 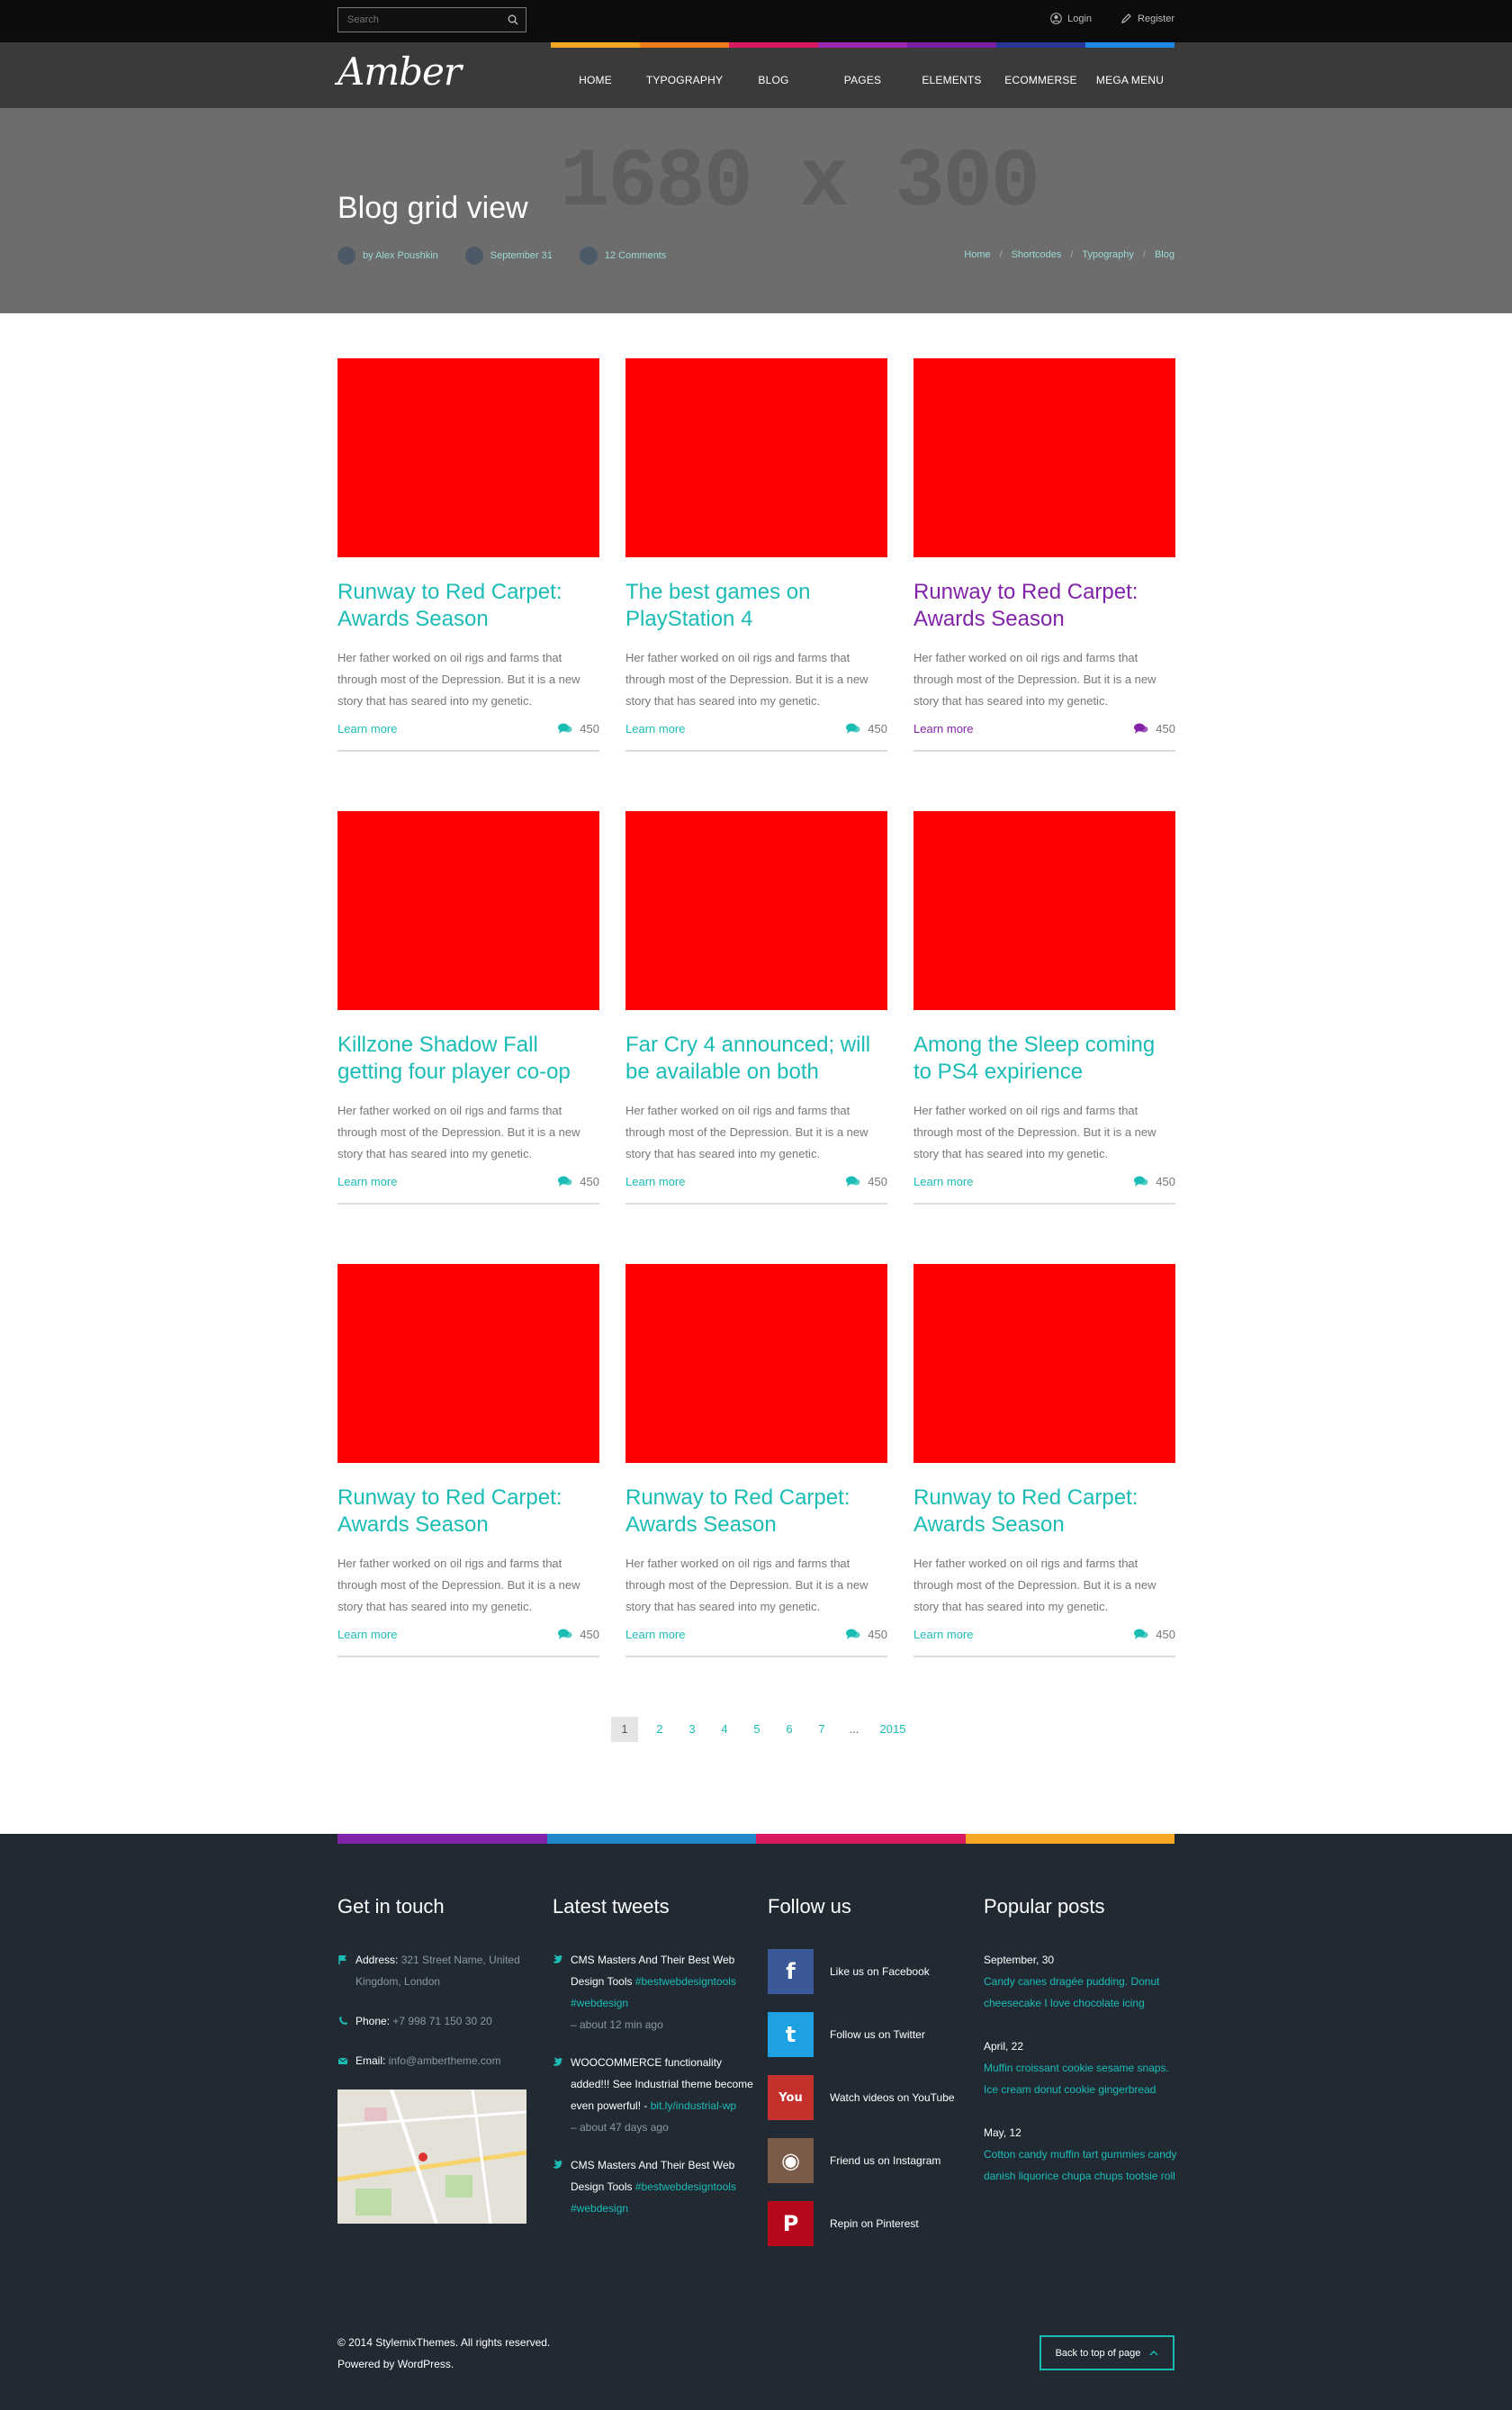 I want to click on page-2: 2, so click(x=660, y=1730).